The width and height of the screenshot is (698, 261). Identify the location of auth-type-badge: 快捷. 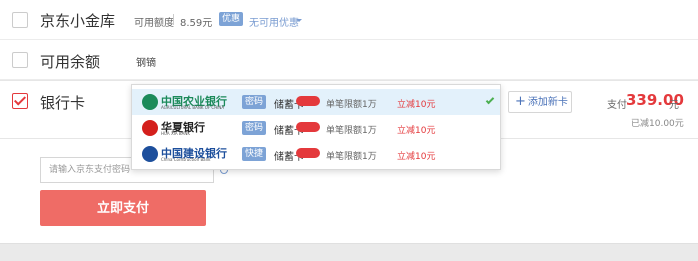
(254, 154).